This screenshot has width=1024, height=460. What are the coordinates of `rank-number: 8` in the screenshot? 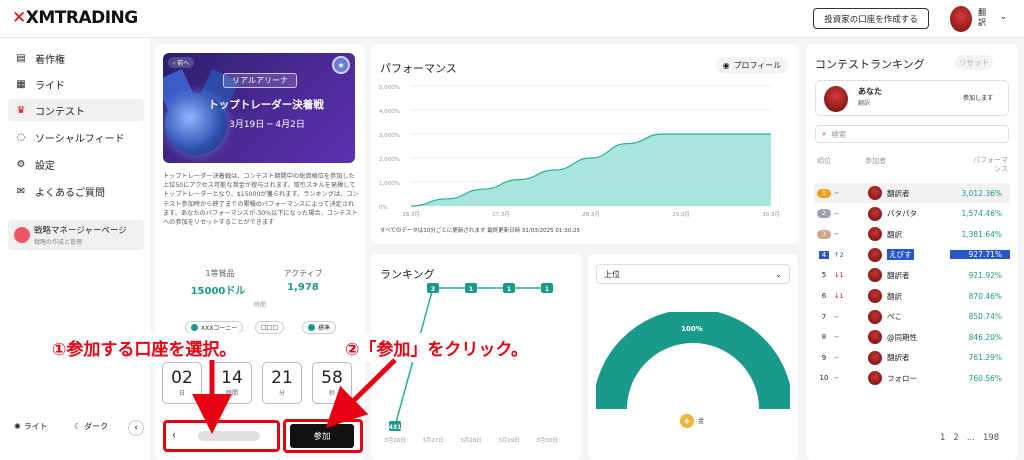 It's located at (824, 337).